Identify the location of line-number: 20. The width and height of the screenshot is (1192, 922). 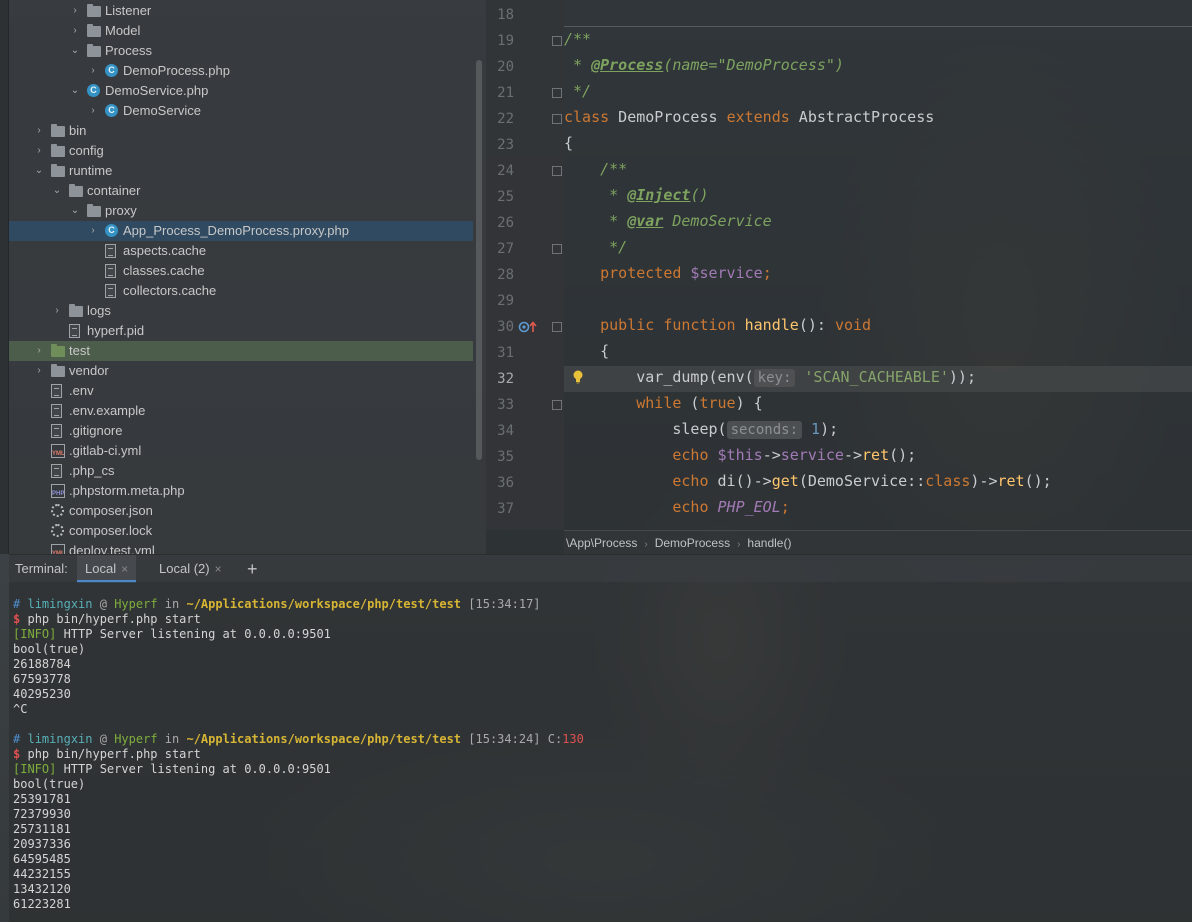
(500, 67).